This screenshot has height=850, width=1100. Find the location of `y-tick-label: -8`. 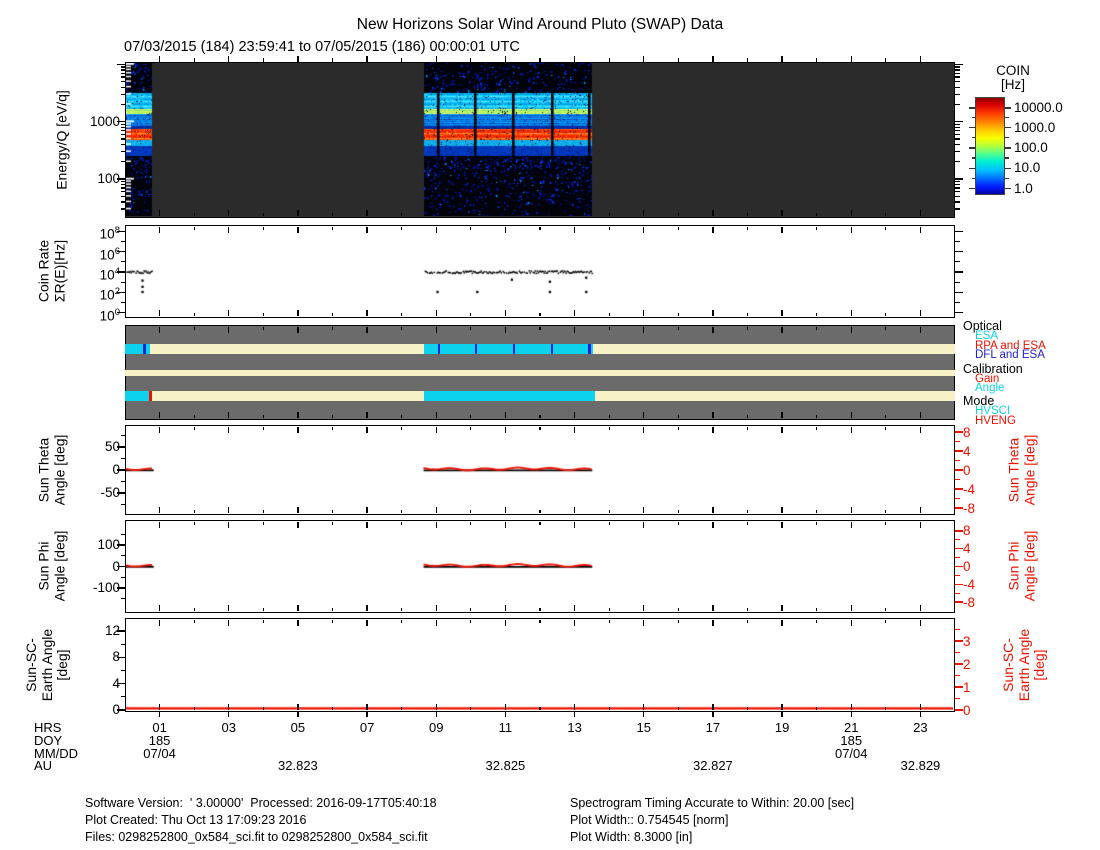

y-tick-label: -8 is located at coordinates (969, 508).